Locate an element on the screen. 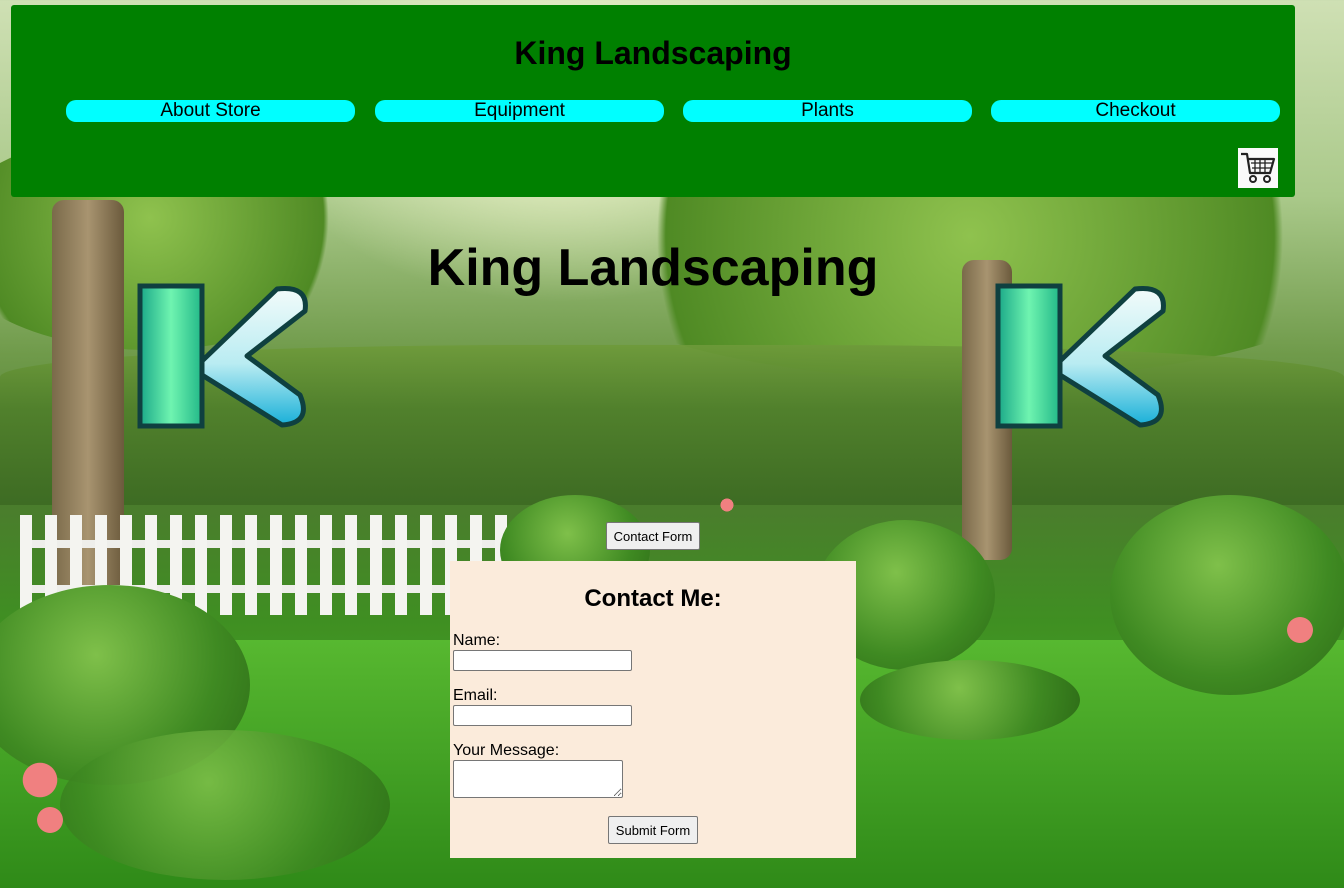 This screenshot has height=888, width=1344. nav-equipment-button: Equipment is located at coordinates (519, 111).